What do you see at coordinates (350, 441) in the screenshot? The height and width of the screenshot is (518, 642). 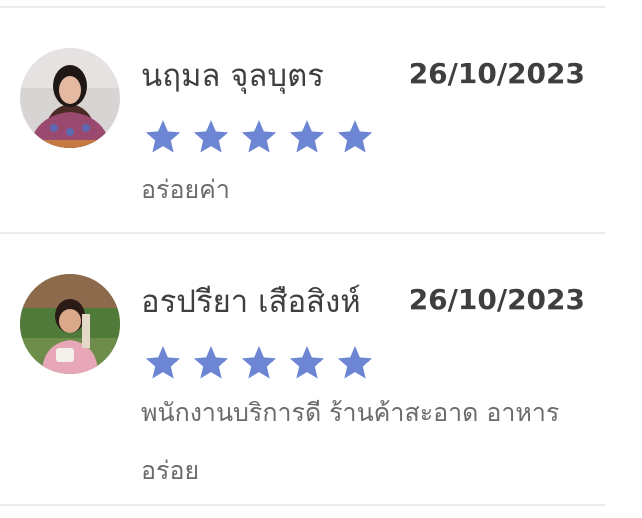 I see `review-comment: พนักงานบริการดี ร้านค้าสะอาด อาหารอร่อย` at bounding box center [350, 441].